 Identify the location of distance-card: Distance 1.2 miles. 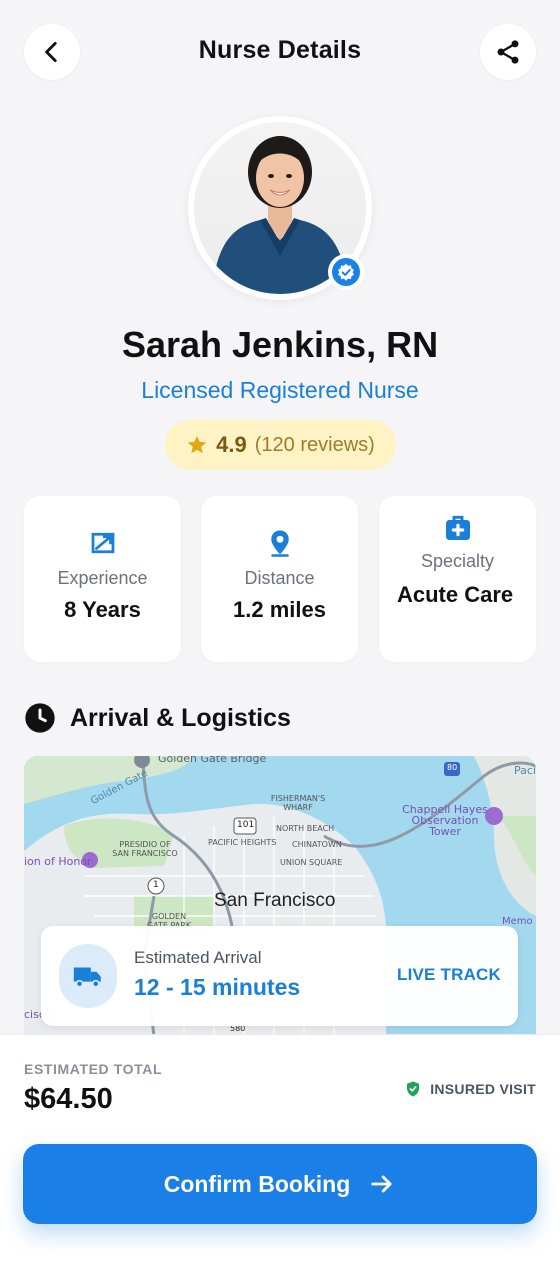
(279, 579).